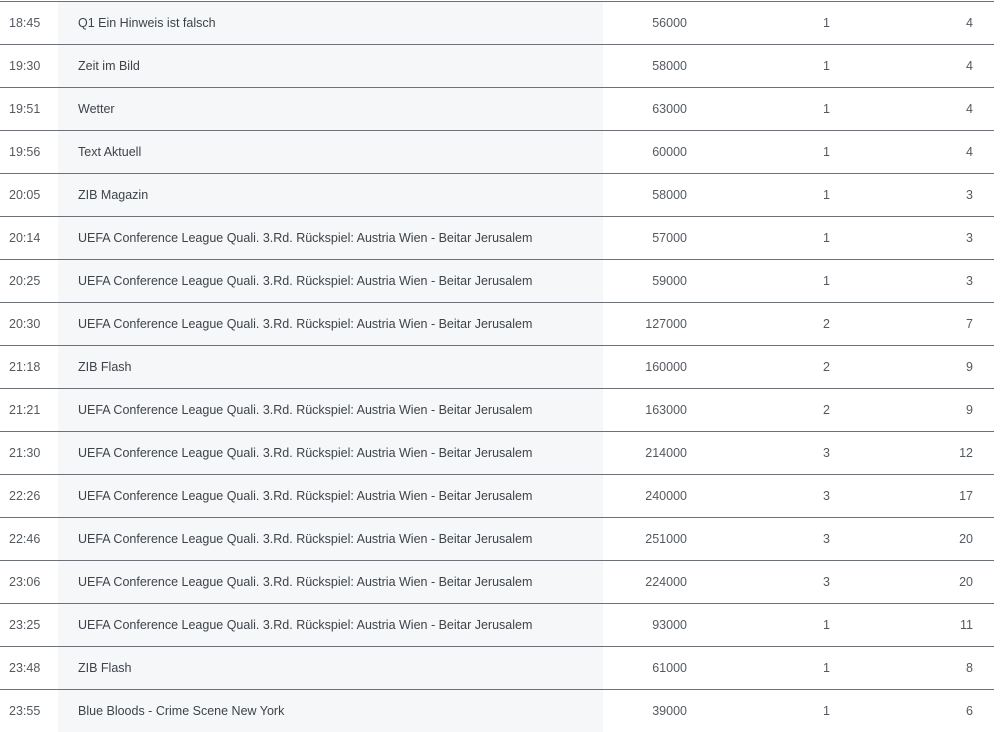 This screenshot has width=1000, height=732. What do you see at coordinates (25, 453) in the screenshot?
I see `time-cell: 21:30` at bounding box center [25, 453].